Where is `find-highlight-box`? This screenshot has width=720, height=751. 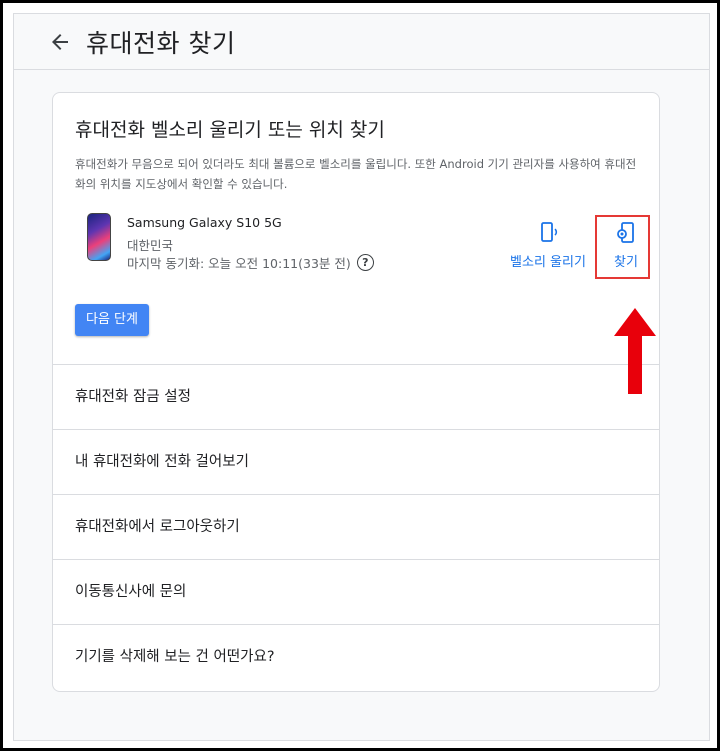 find-highlight-box is located at coordinates (622, 247).